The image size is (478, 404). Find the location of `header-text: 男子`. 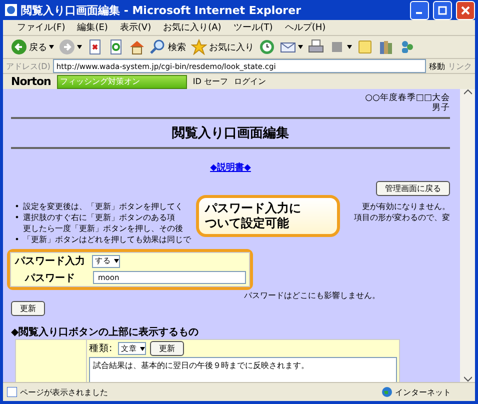

header-text: 男子 is located at coordinates (440, 108).